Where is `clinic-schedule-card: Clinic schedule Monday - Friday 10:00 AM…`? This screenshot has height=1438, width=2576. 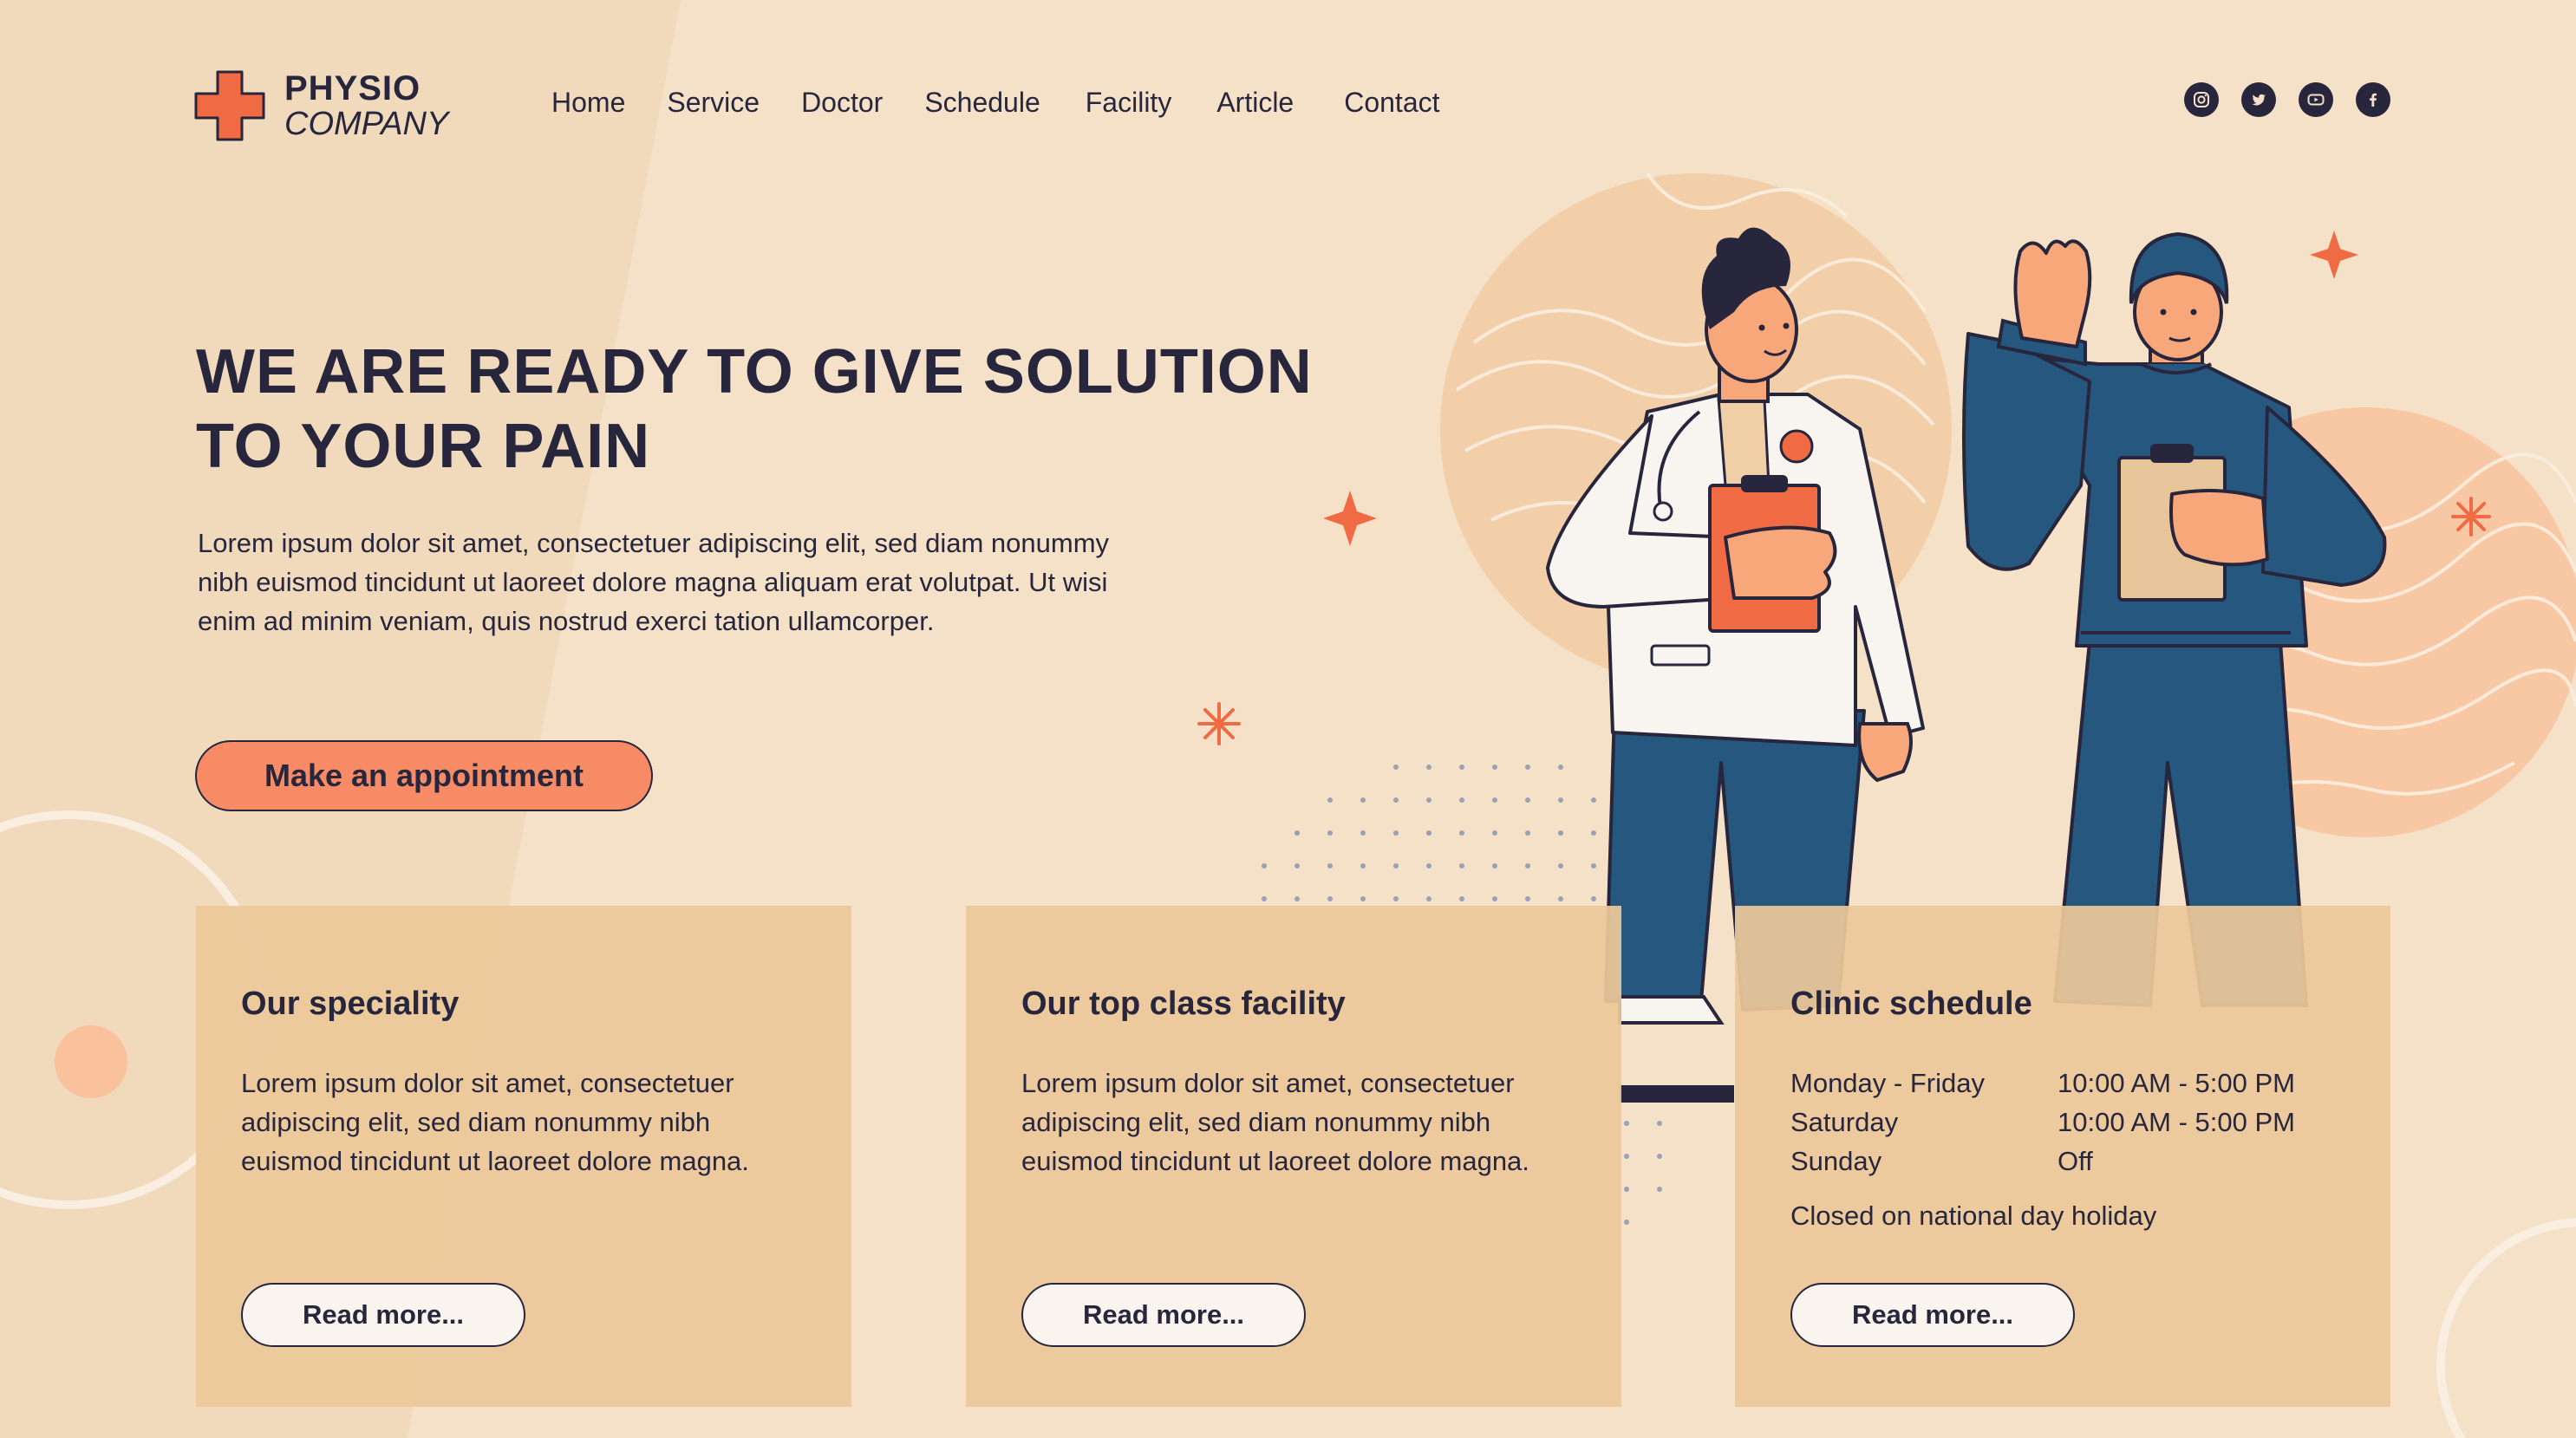
clinic-schedule-card: Clinic schedule Monday - Friday 10:00 AM… is located at coordinates (2062, 1156).